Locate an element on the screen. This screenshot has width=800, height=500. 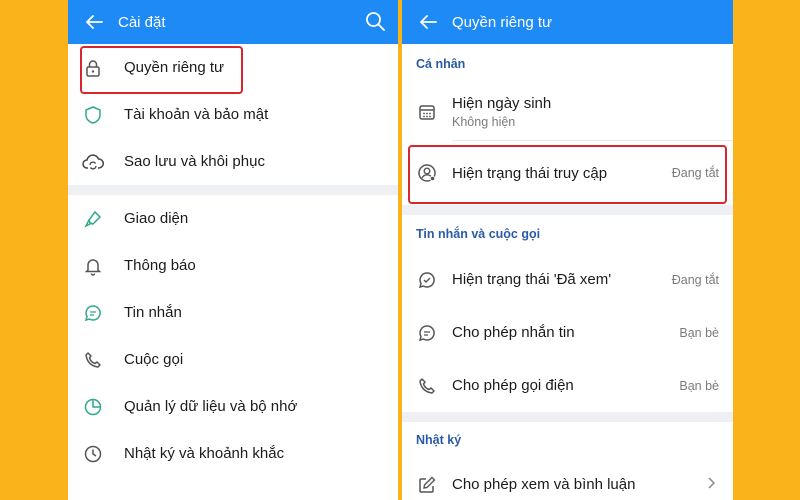
settings-item-label: Cuộc gọi is located at coordinates (154, 359).